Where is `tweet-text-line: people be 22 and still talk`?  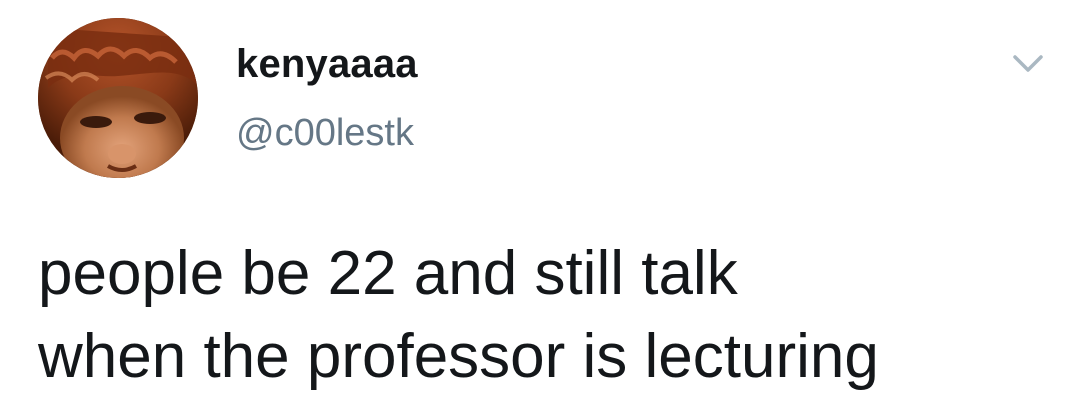
tweet-text-line: people be 22 and still talk is located at coordinates (388, 273).